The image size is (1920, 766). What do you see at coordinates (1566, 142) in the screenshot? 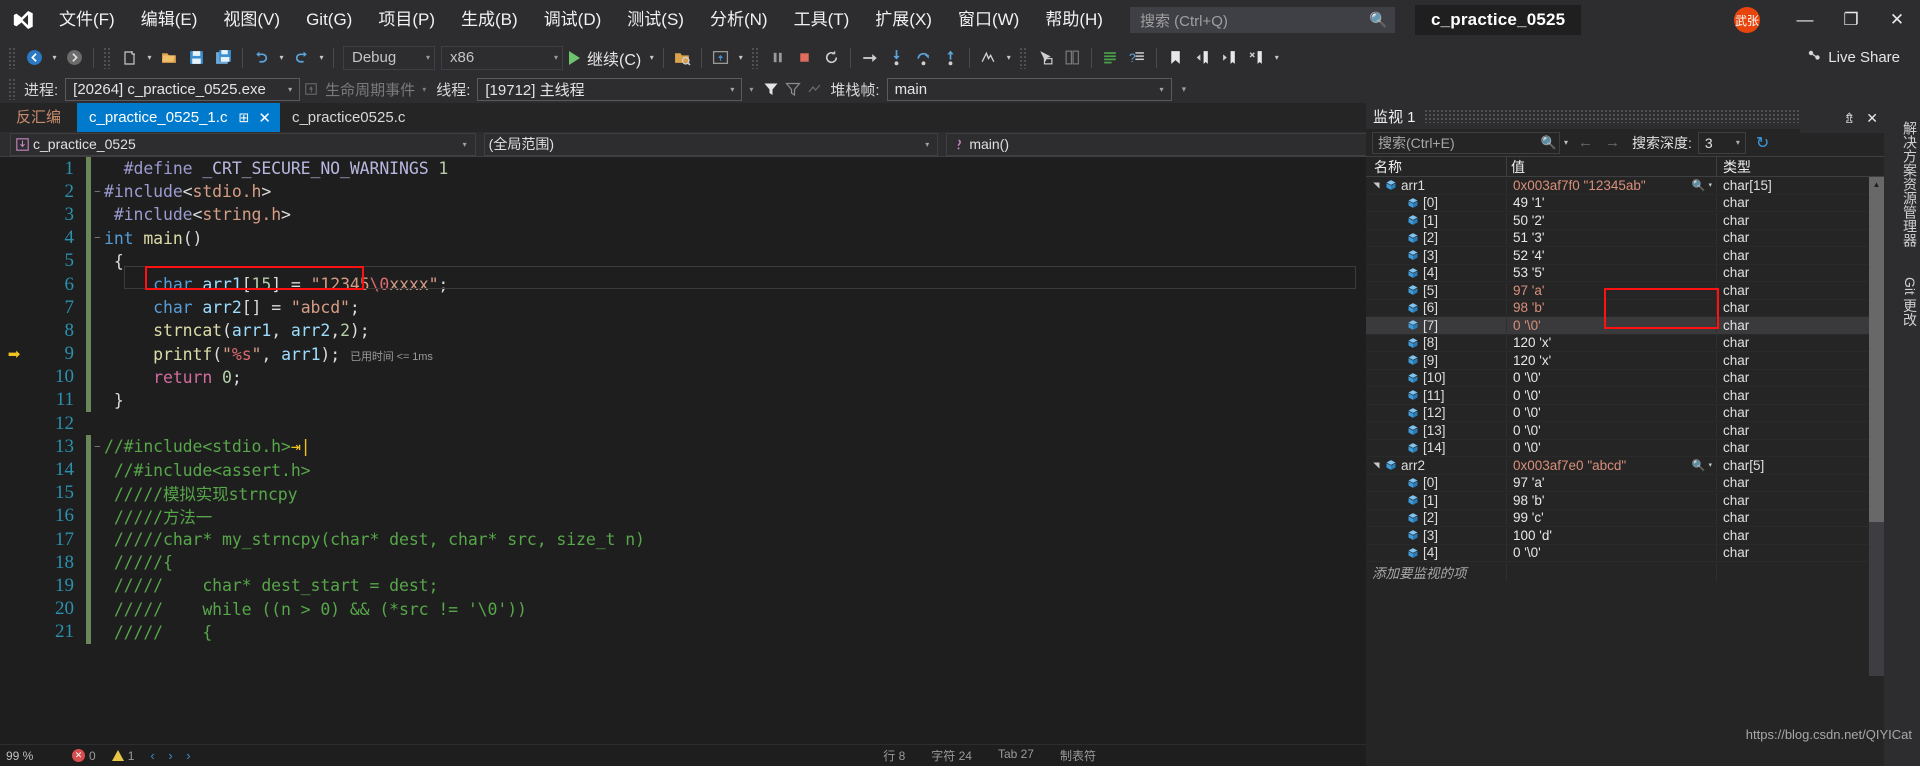
I see `watch-search-caret-icon: ▾` at bounding box center [1566, 142].